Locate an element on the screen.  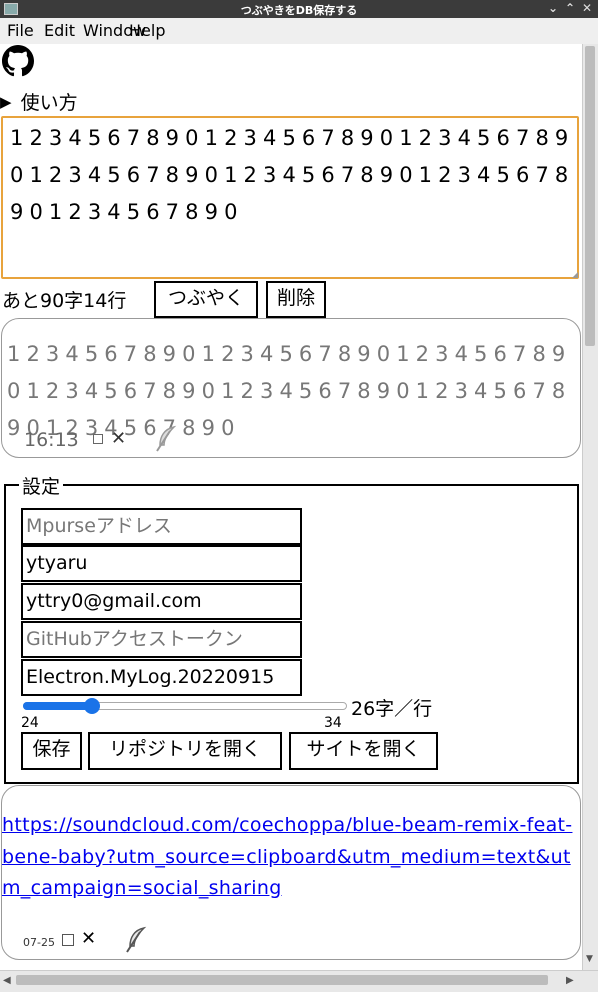
chars-per-line-slider-fill is located at coordinates (58, 706).